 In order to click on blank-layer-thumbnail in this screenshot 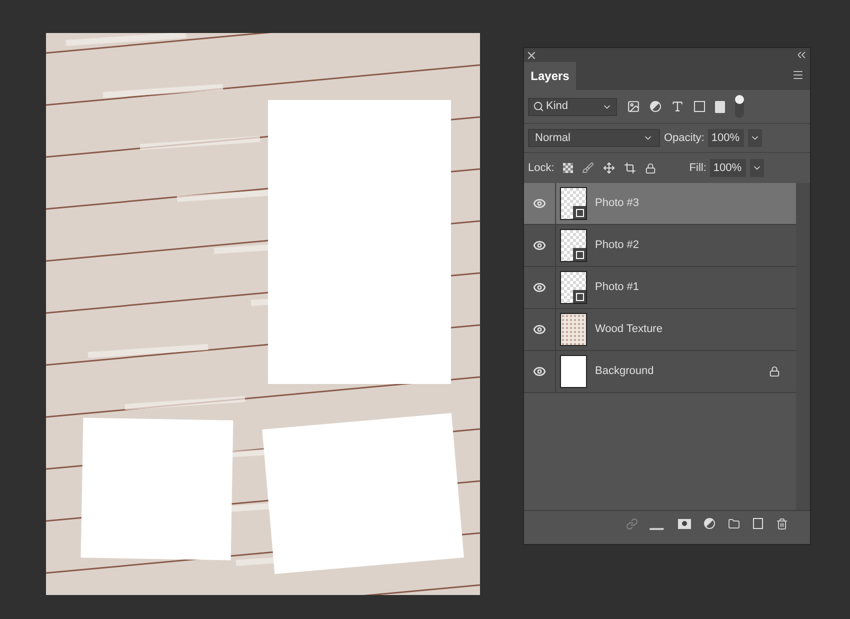, I will do `click(573, 371)`.